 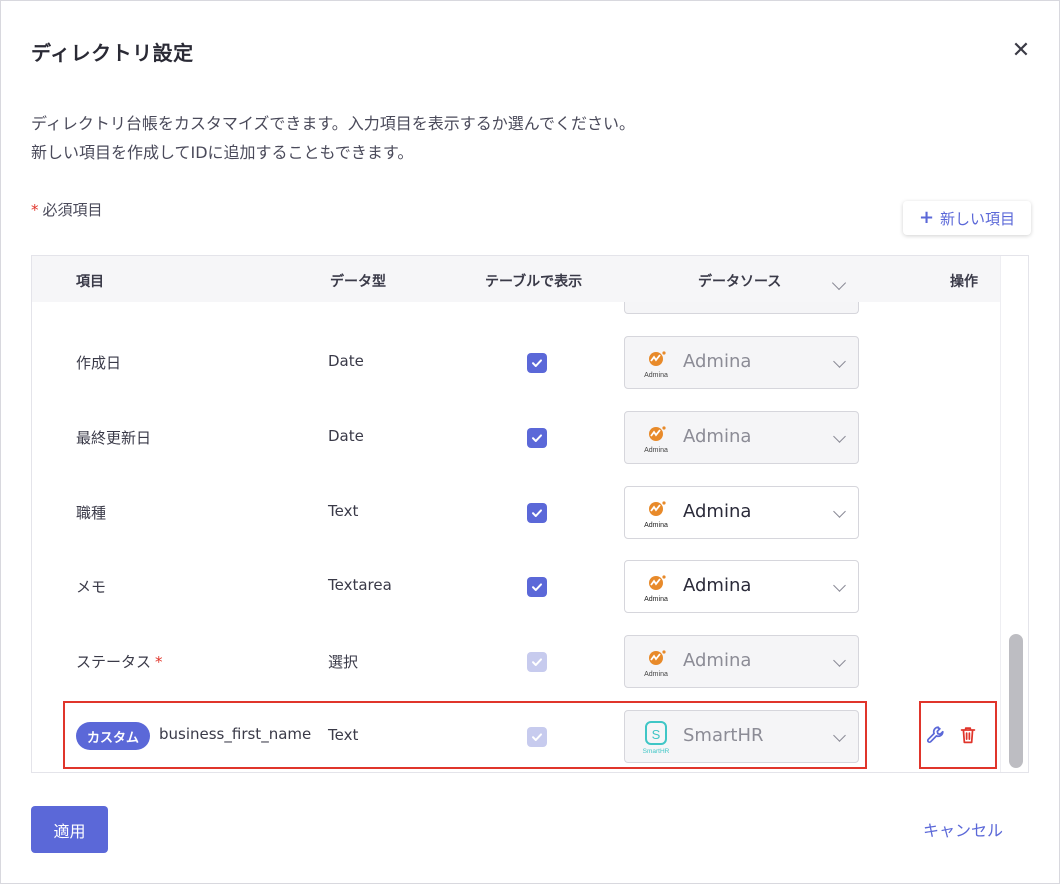 What do you see at coordinates (222, 152) in the screenshot?
I see `description-line-2: 新しい項目を作成してIDに追加することもできます。` at bounding box center [222, 152].